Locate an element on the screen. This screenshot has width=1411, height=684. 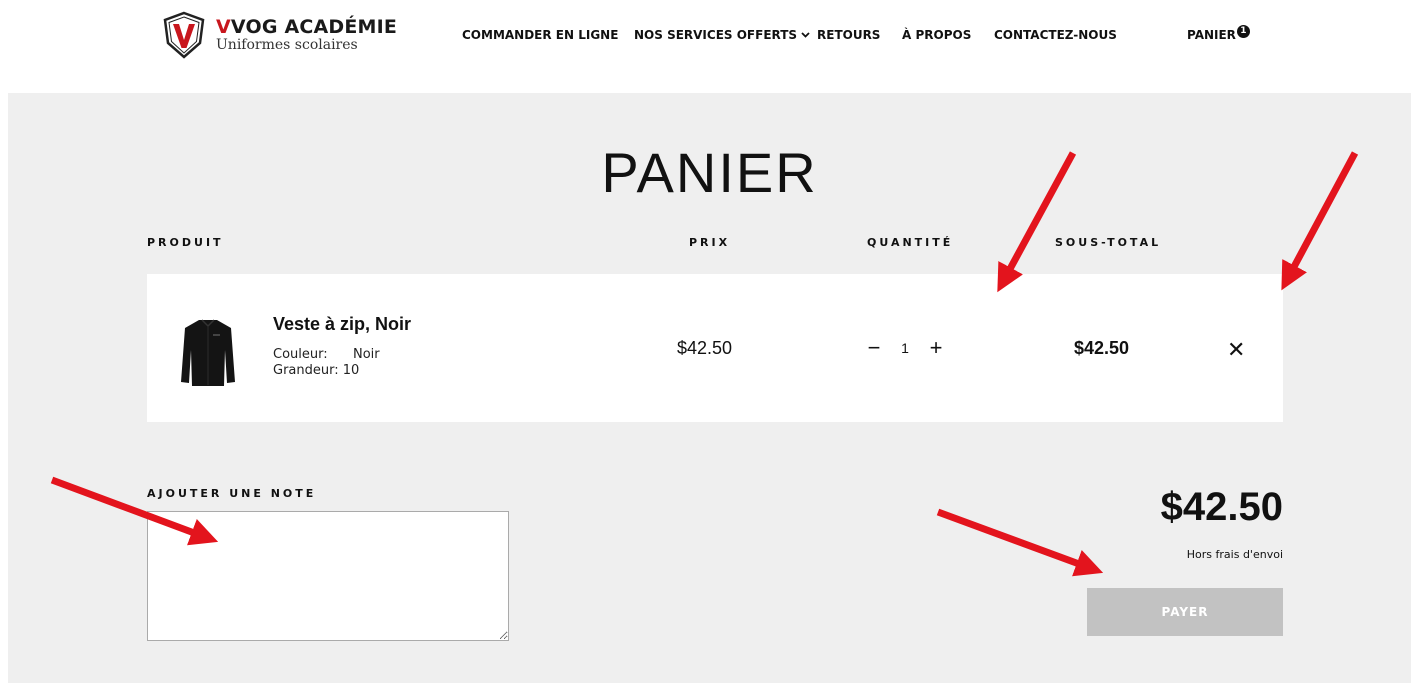
chevron-down-icon is located at coordinates (805, 35).